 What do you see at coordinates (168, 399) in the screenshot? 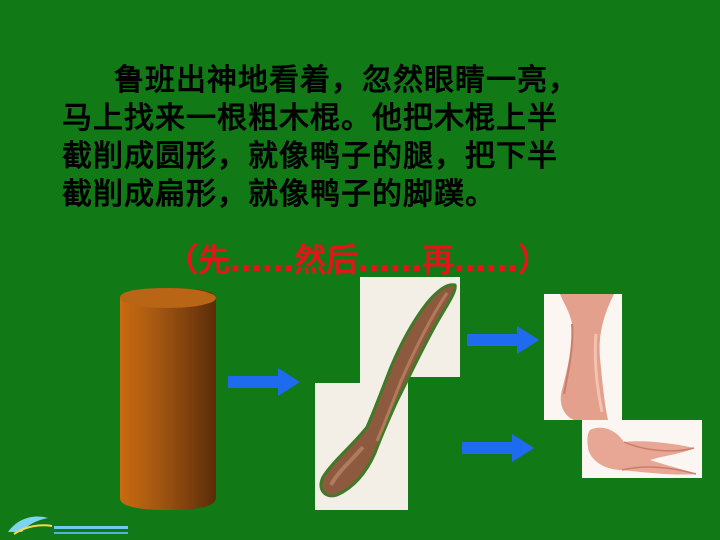
I see `wooden-stick-image` at bounding box center [168, 399].